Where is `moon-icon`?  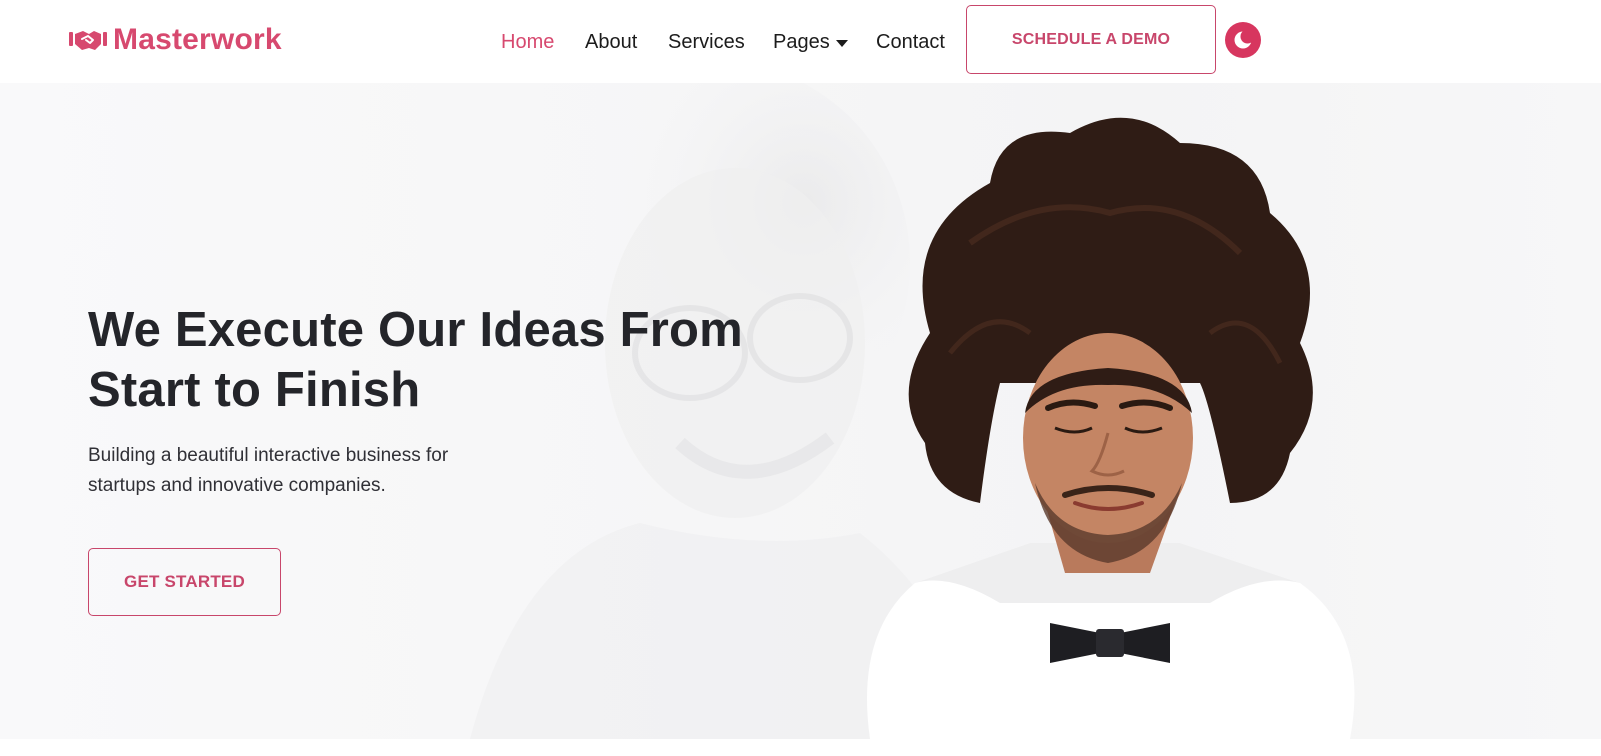 moon-icon is located at coordinates (1244, 39).